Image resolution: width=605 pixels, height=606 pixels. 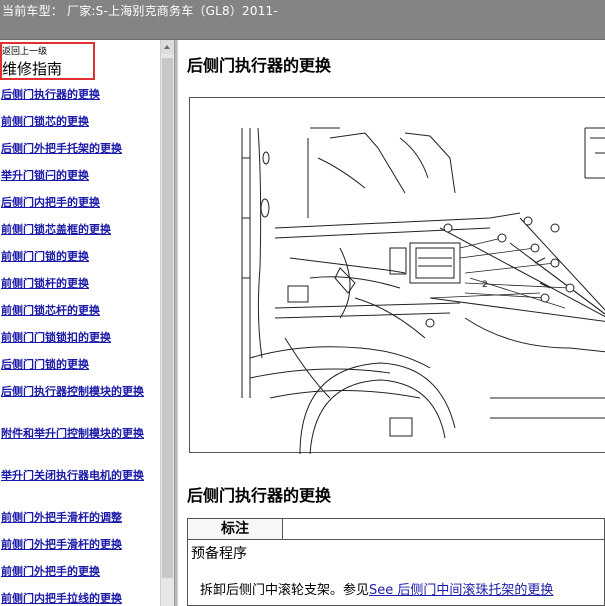 I want to click on section-heading: 后侧门执行器的更换, so click(x=259, y=495).